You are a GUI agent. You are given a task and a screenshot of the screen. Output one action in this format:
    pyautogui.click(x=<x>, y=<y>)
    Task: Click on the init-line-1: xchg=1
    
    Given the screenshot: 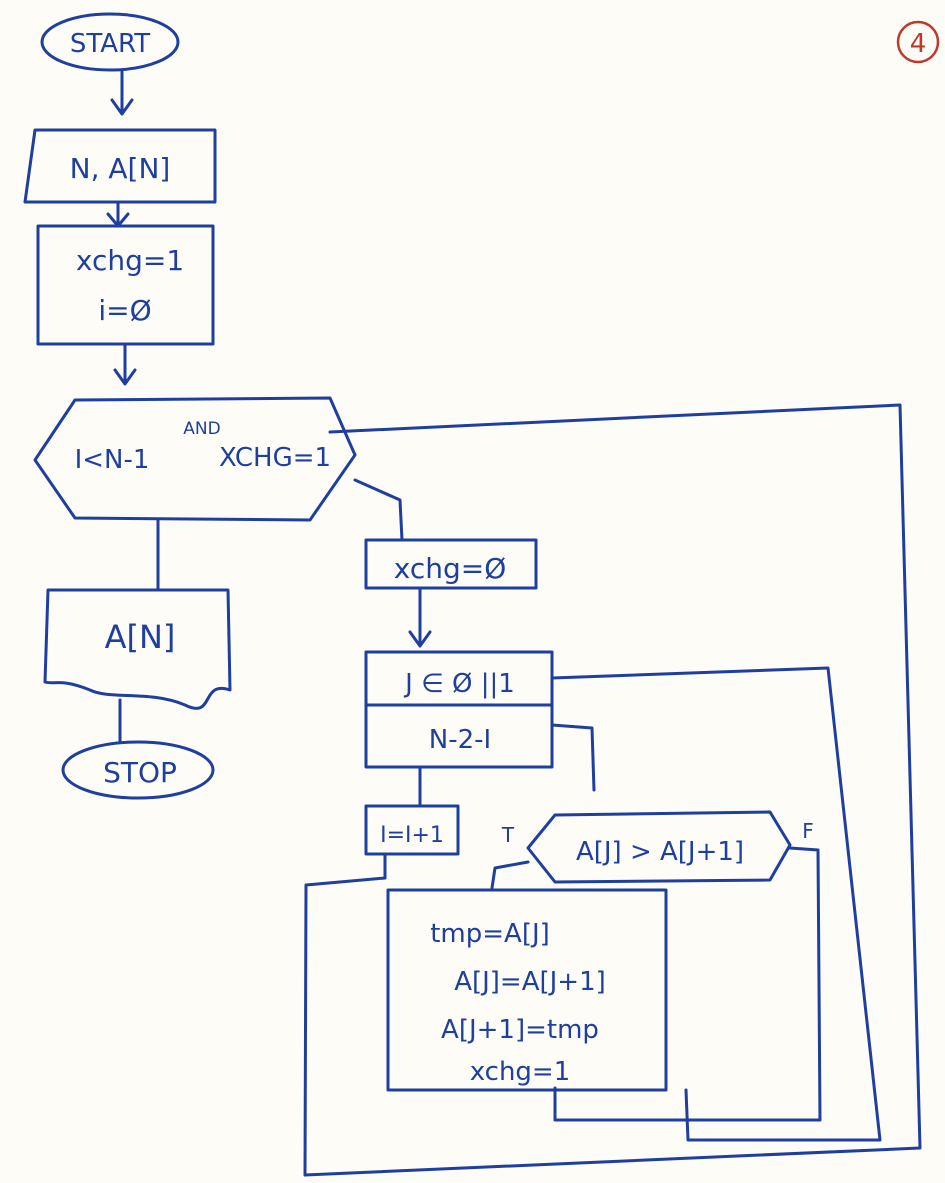 What is the action you would take?
    pyautogui.click(x=130, y=260)
    